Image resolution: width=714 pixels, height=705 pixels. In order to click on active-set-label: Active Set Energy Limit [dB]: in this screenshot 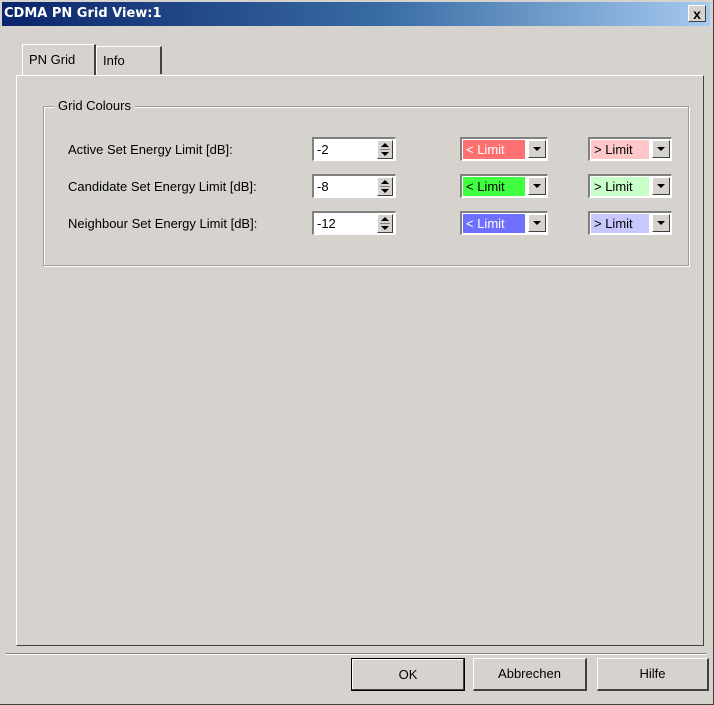, I will do `click(150, 149)`.